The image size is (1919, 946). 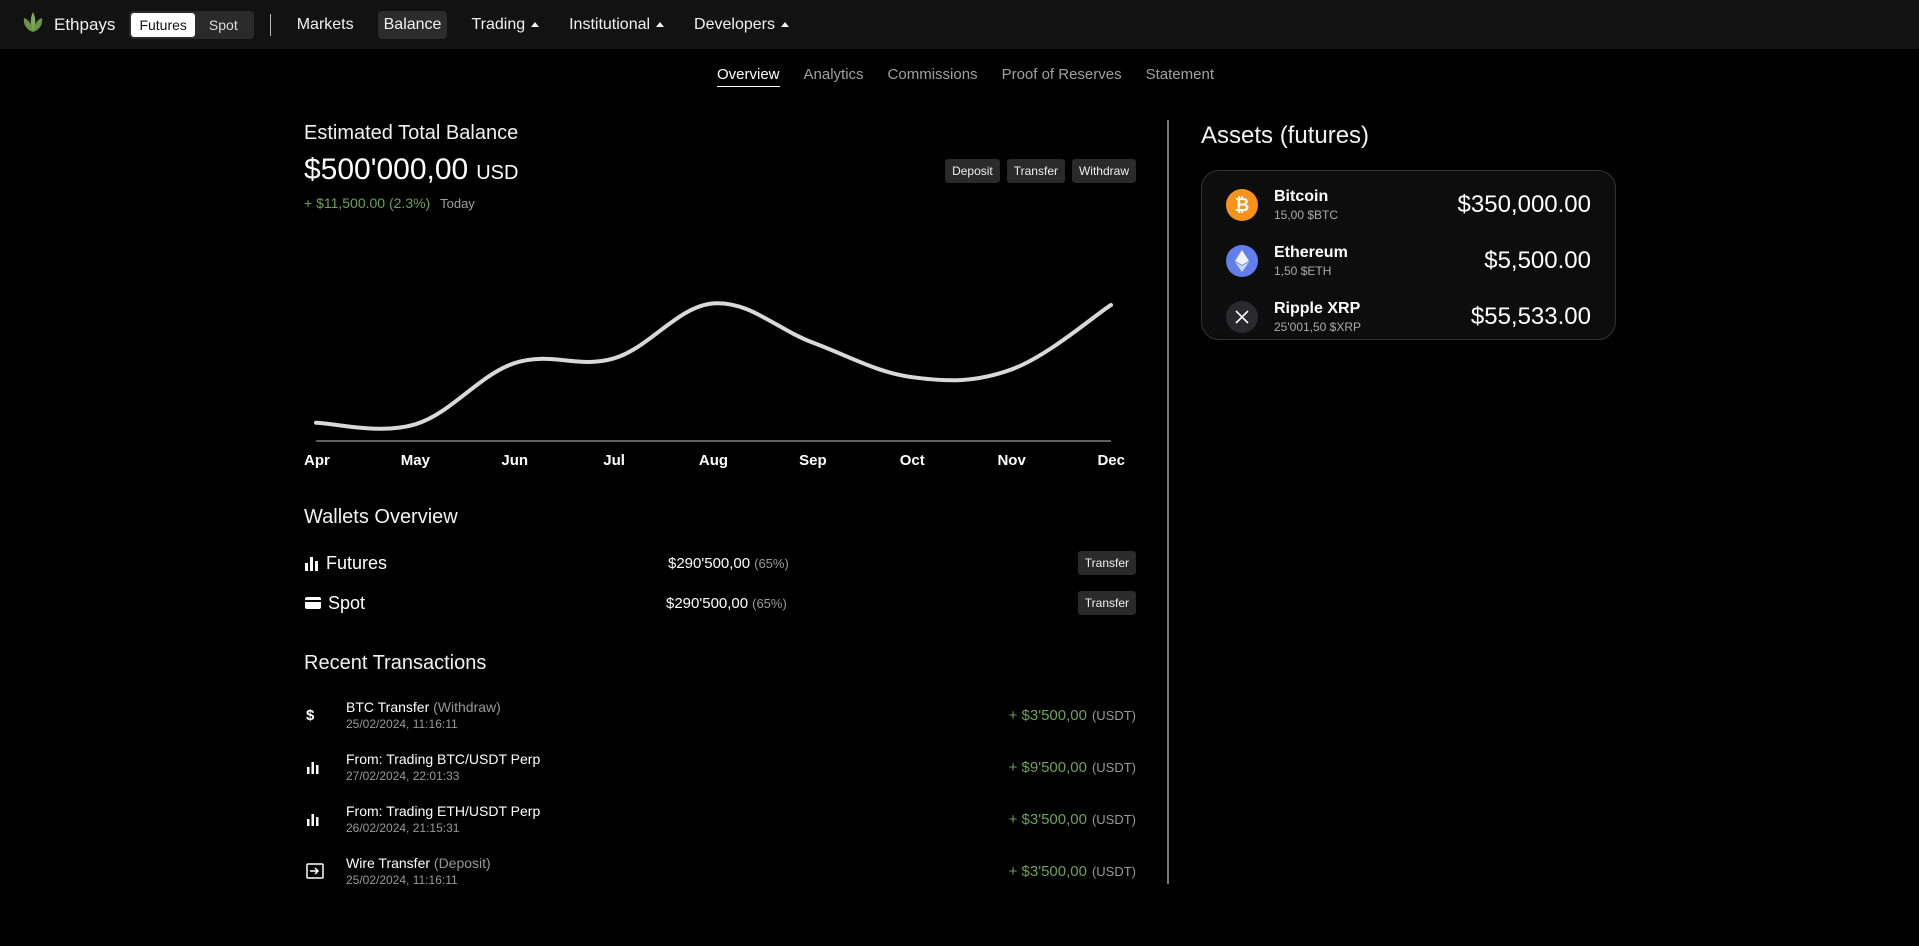 I want to click on data-point-may, so click(x=415, y=424).